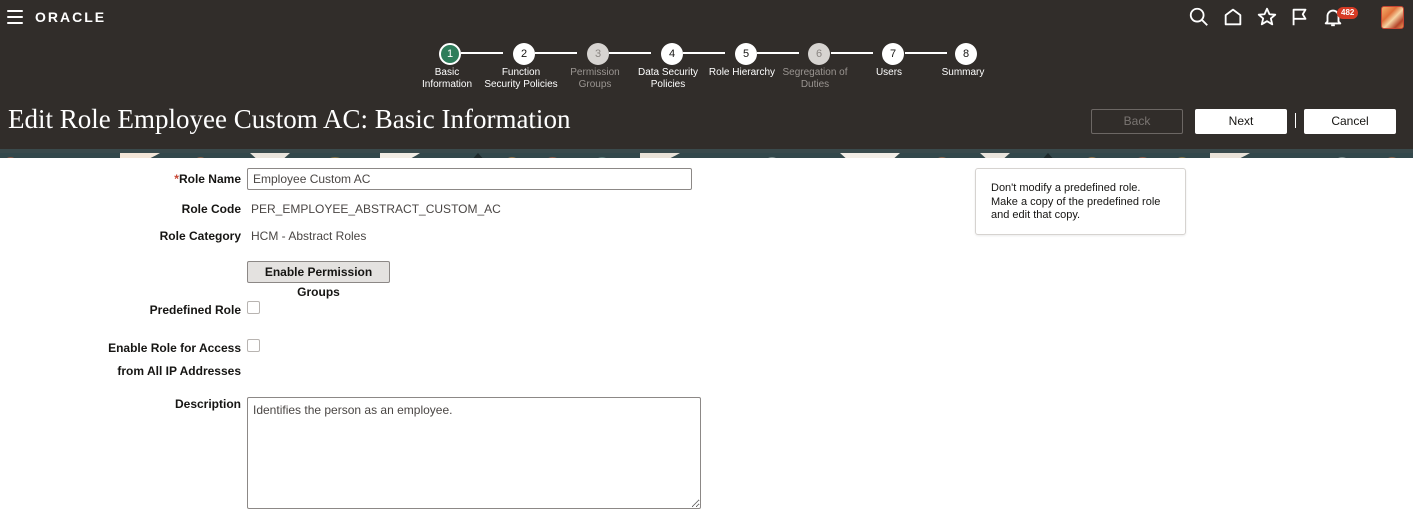 This screenshot has height=527, width=1413. Describe the element at coordinates (211, 209) in the screenshot. I see `role-code-label: Role Code` at that location.